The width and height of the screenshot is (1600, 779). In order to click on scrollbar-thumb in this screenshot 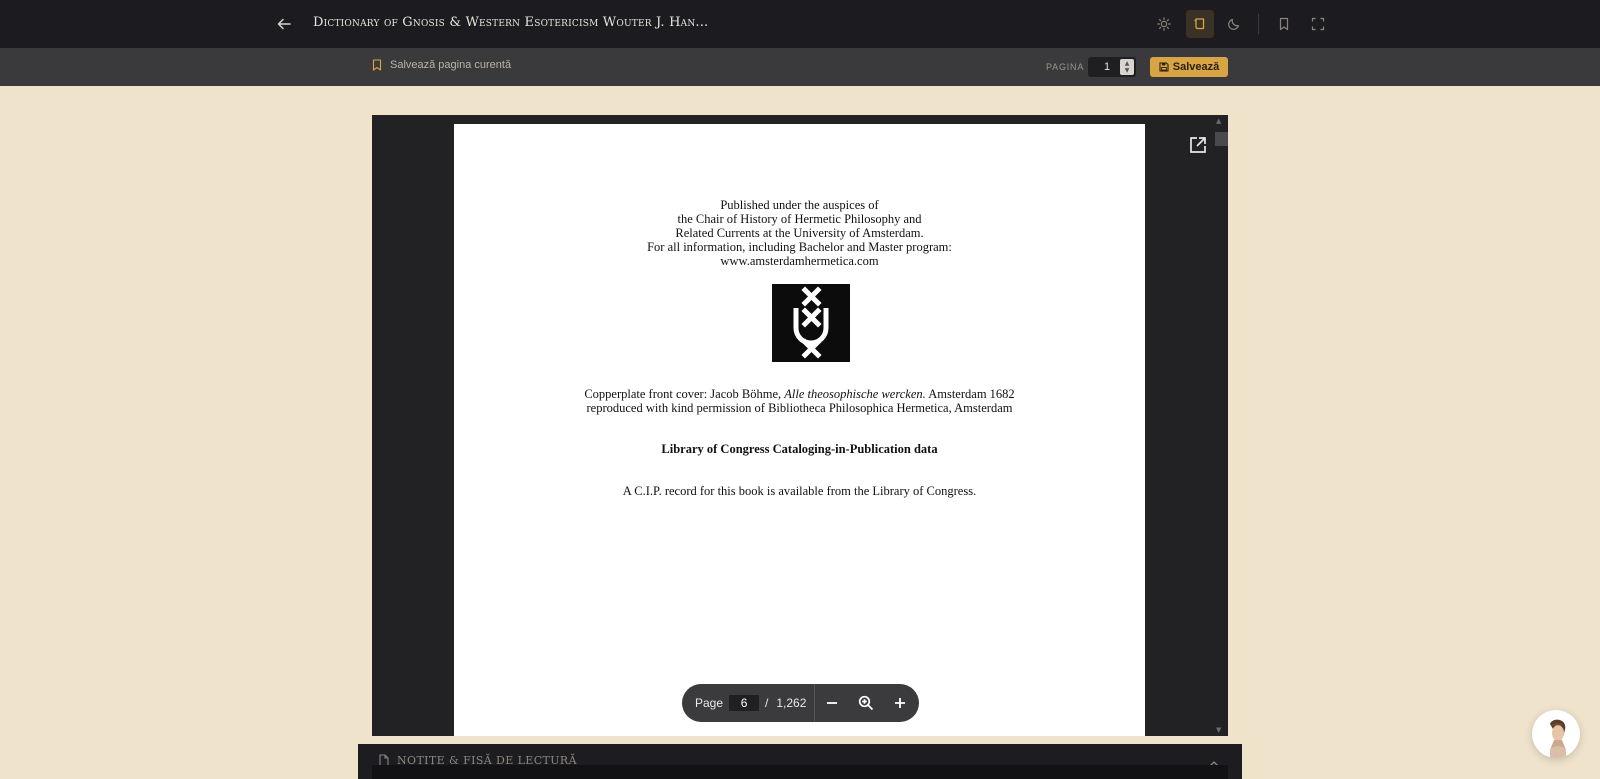, I will do `click(1221, 139)`.